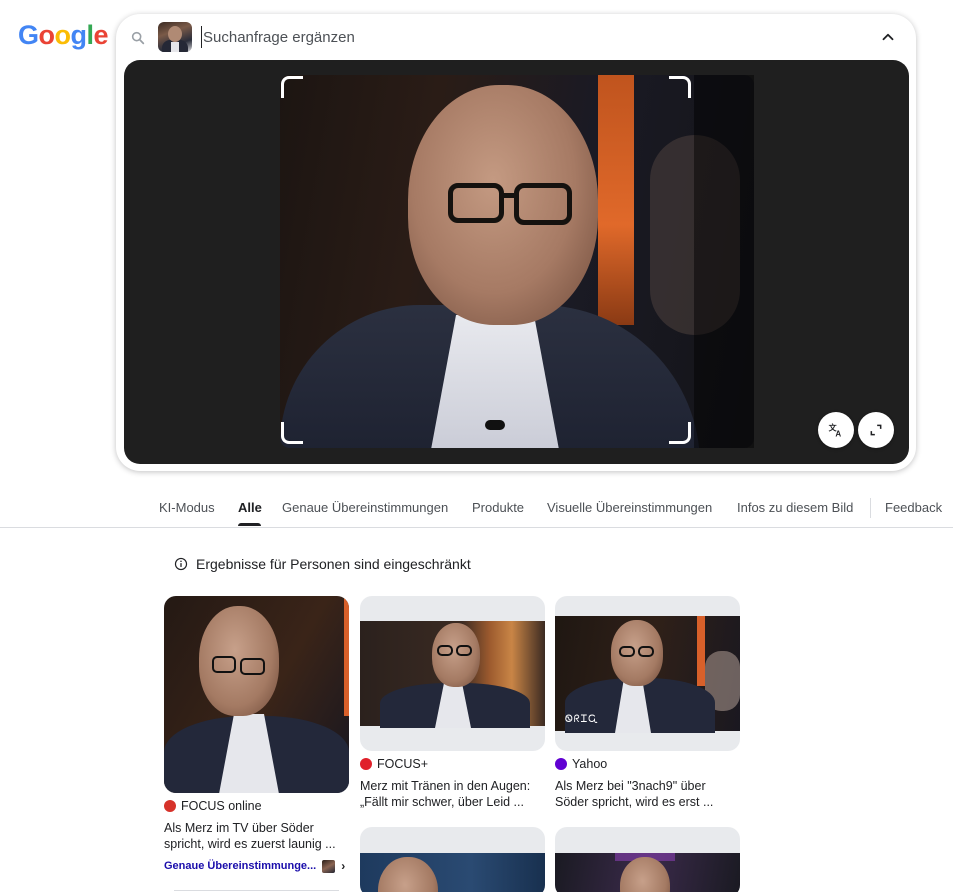 This screenshot has width=953, height=892. I want to click on query-image-thumbnail, so click(175, 37).